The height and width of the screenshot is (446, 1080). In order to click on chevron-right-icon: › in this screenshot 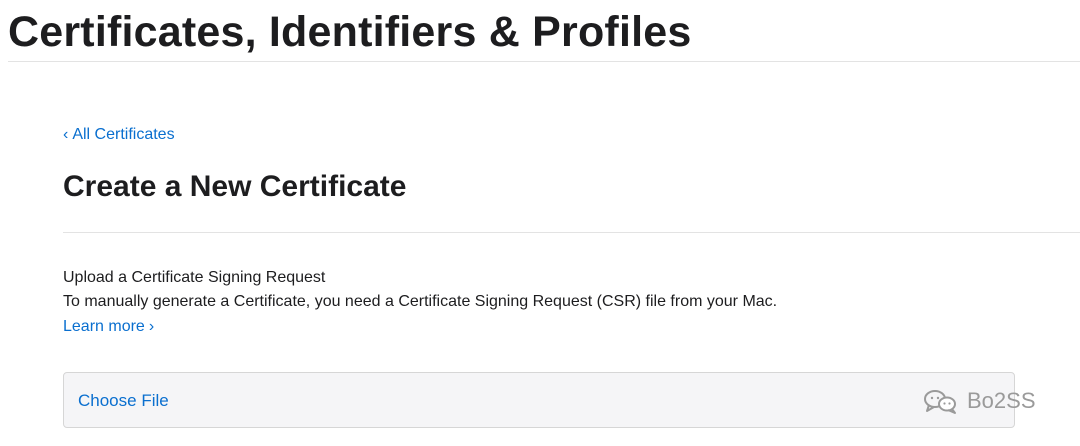, I will do `click(151, 326)`.